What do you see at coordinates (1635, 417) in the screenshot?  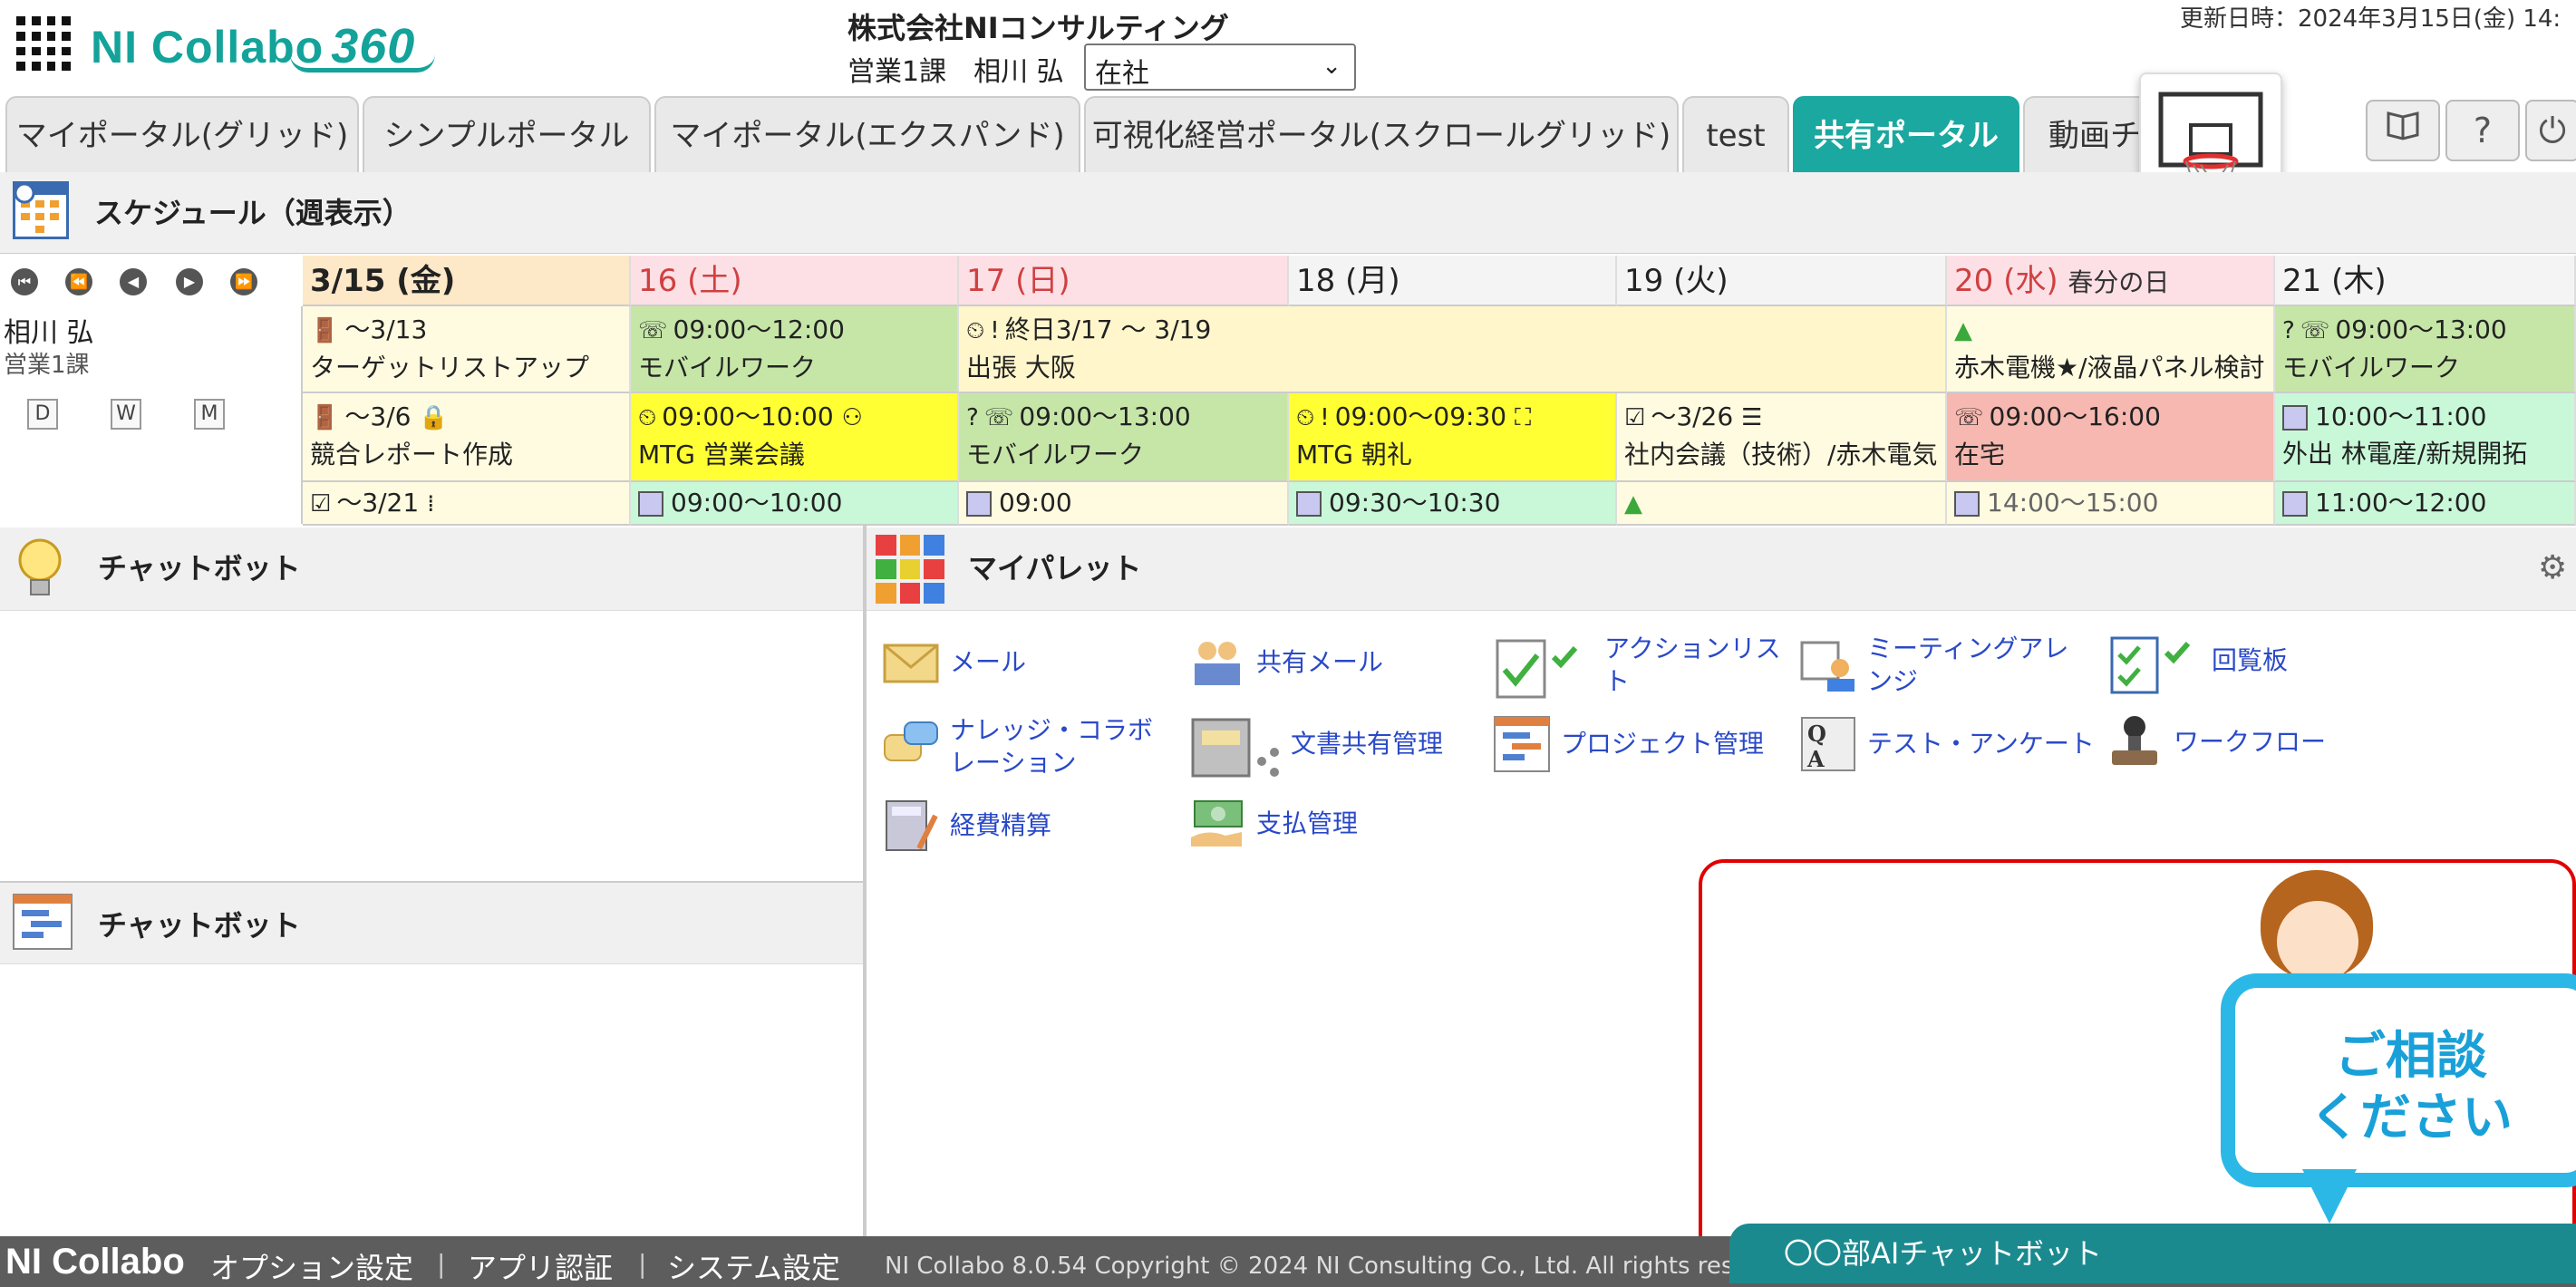 I see `checkbox-icon: ☑` at bounding box center [1635, 417].